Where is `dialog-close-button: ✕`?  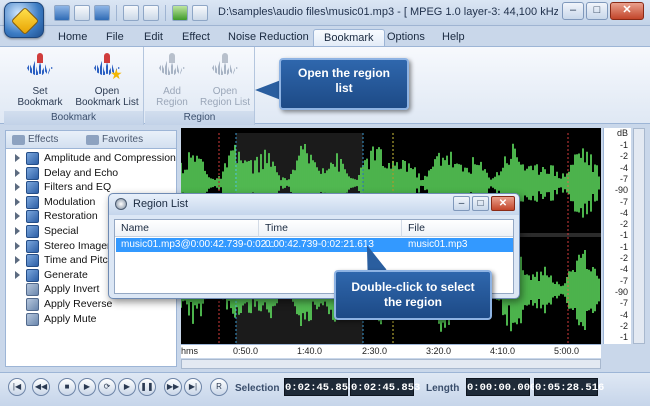 dialog-close-button: ✕ is located at coordinates (503, 203).